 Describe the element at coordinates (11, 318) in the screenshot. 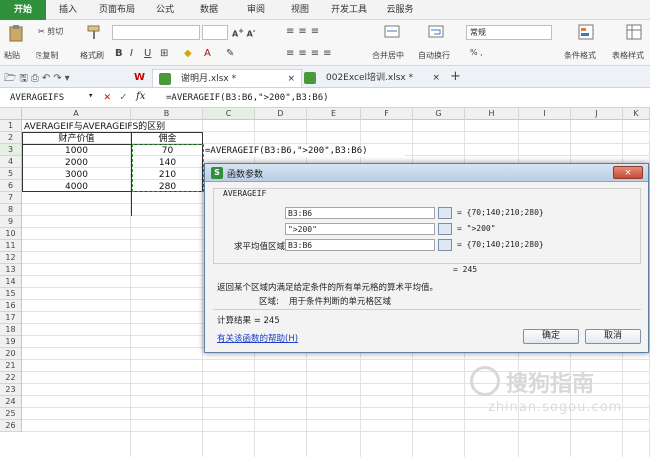

I see `row-header: 17` at that location.